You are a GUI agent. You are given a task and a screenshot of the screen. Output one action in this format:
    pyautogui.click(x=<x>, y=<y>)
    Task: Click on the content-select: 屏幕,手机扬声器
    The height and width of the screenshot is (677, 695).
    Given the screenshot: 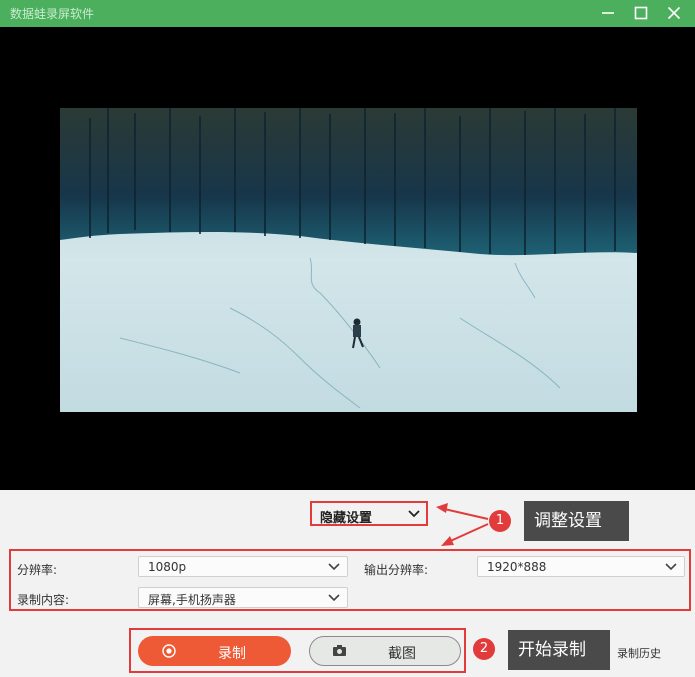 What is the action you would take?
    pyautogui.click(x=243, y=597)
    